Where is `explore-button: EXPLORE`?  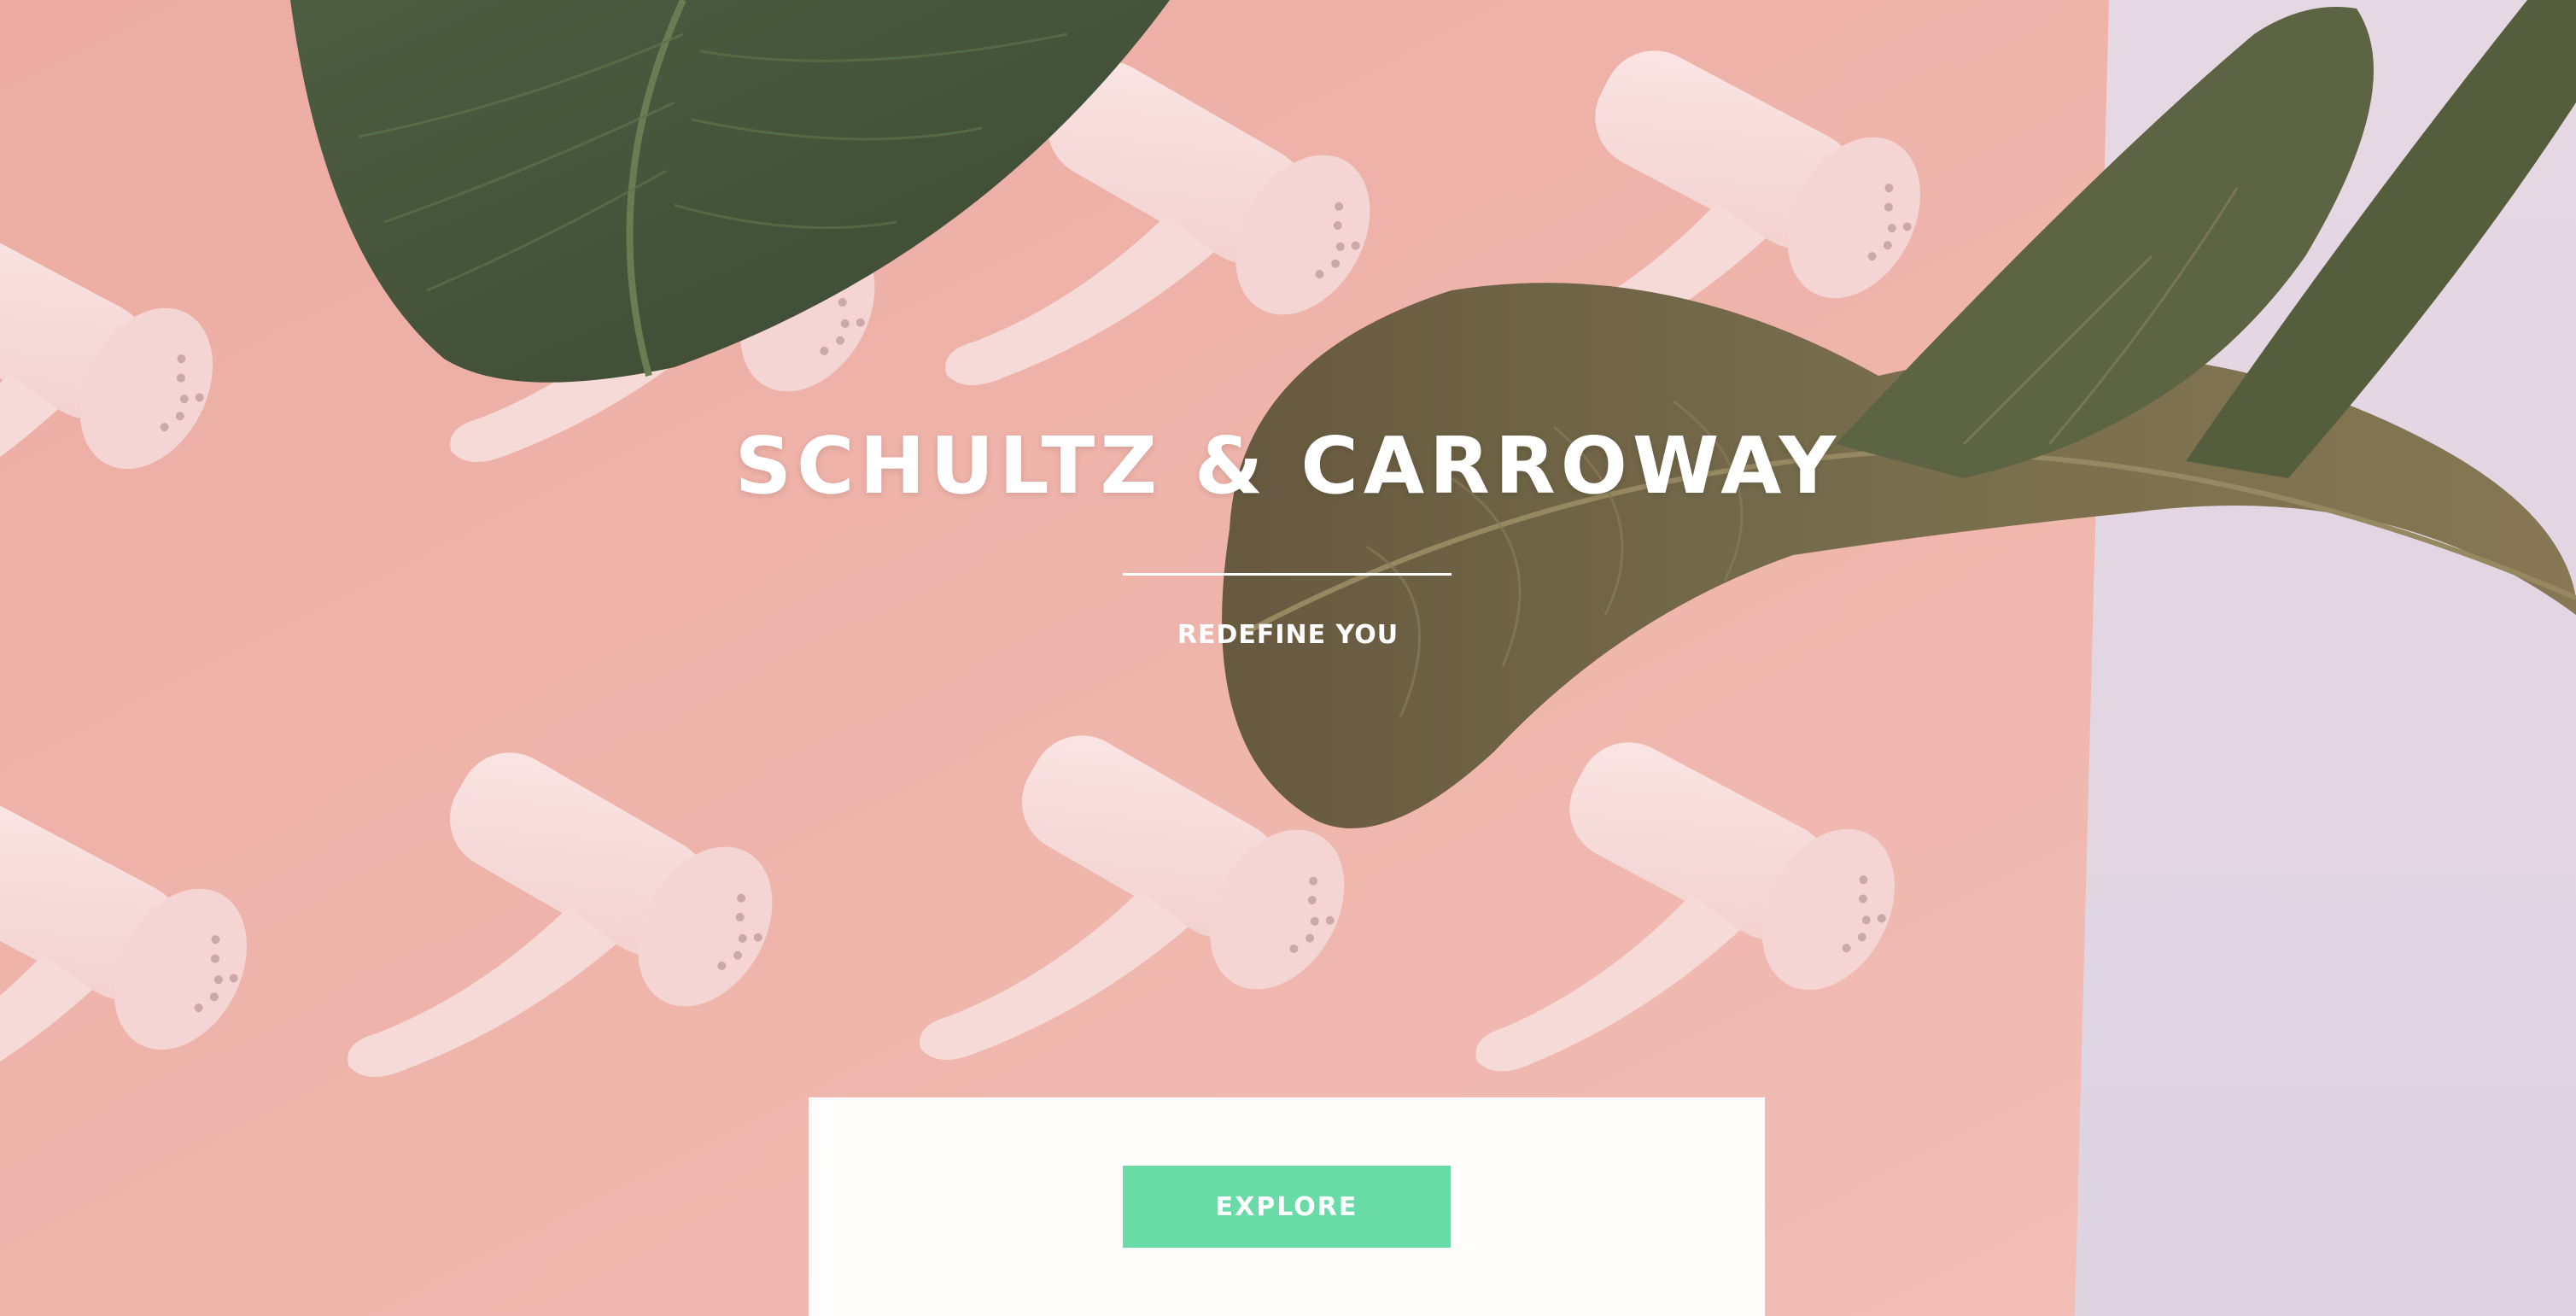 explore-button: EXPLORE is located at coordinates (1287, 1207).